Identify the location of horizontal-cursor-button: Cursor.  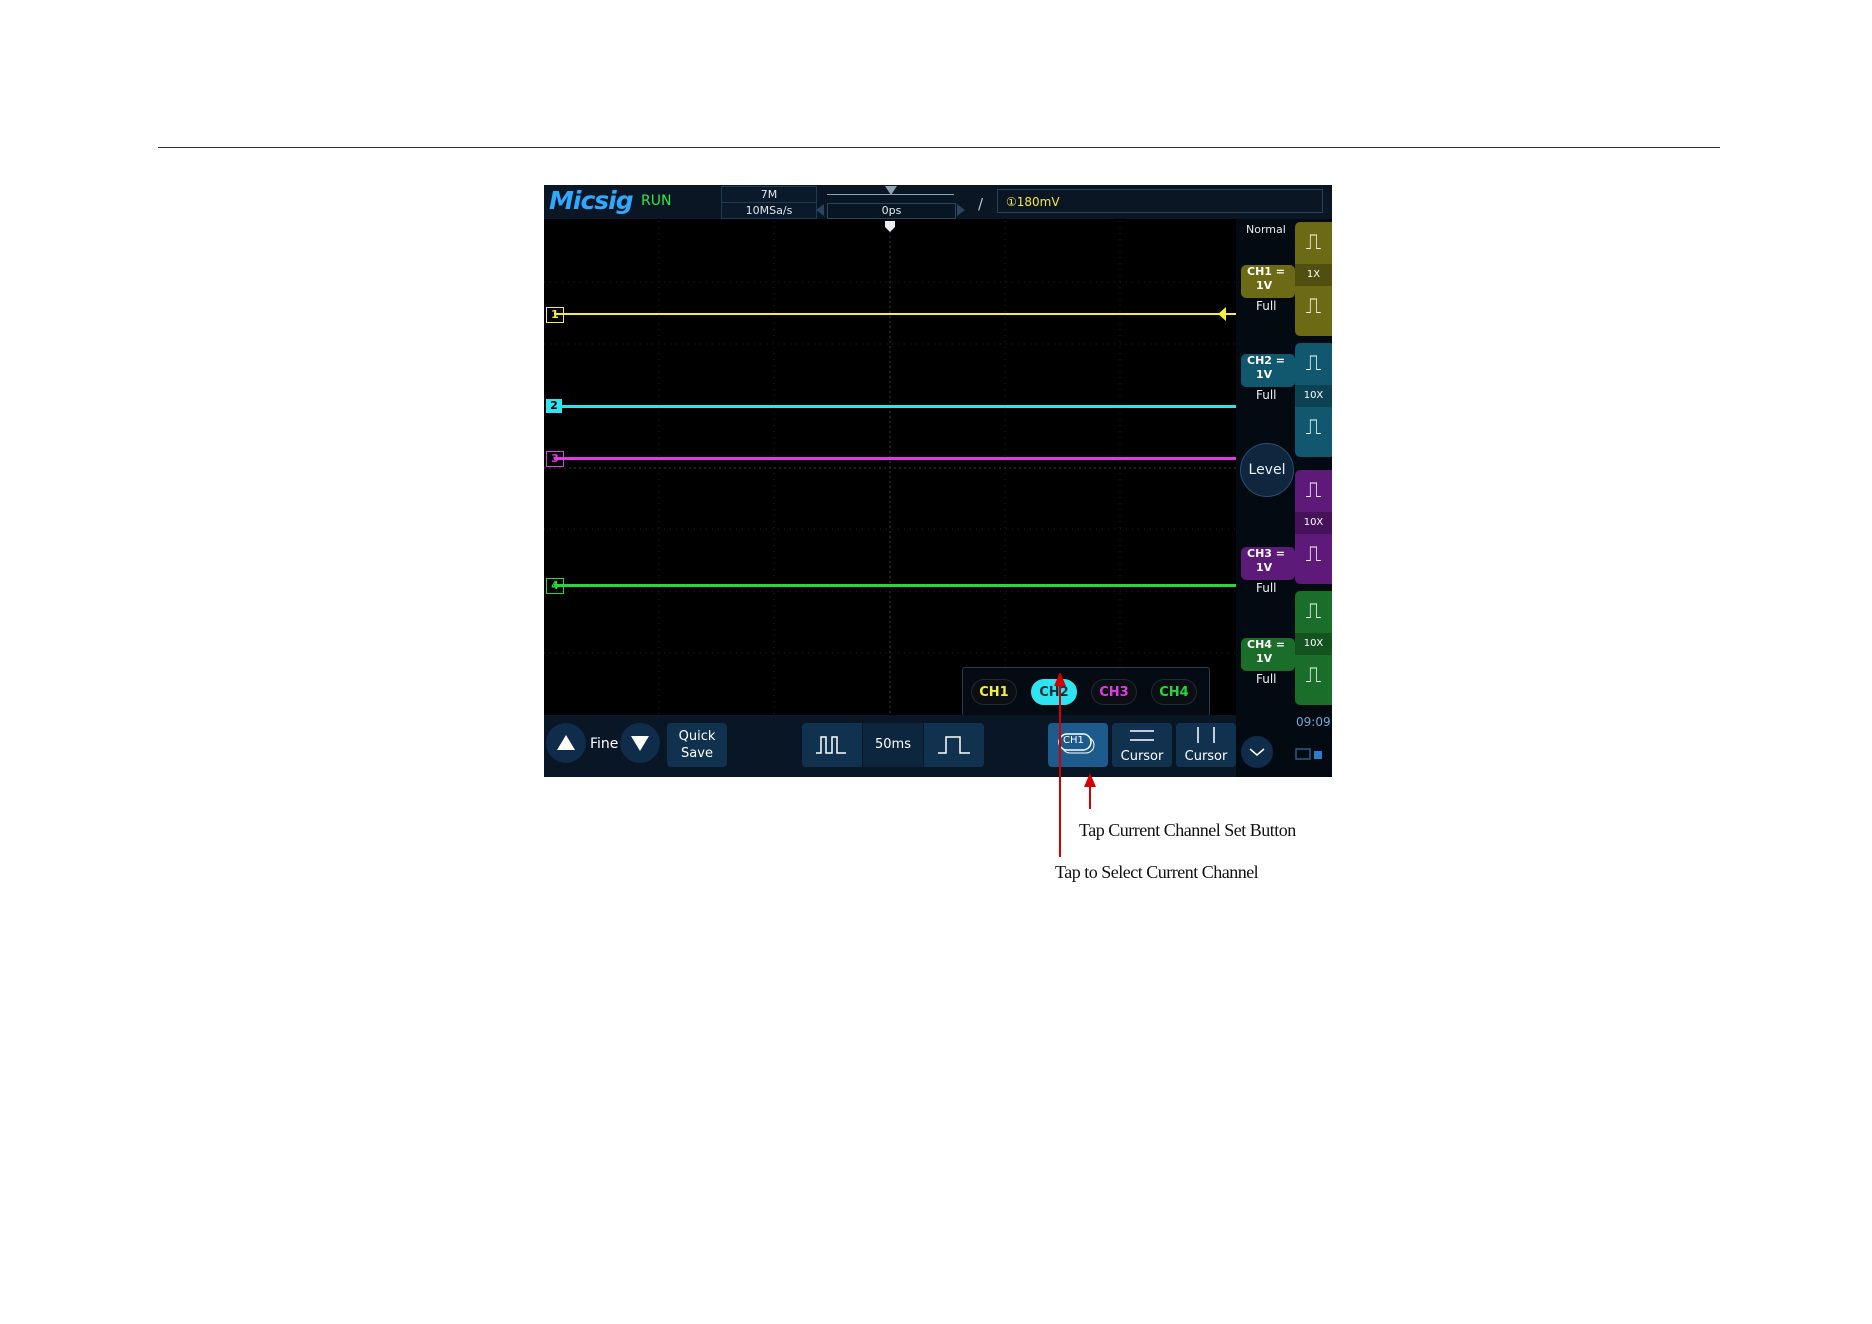
(1142, 745).